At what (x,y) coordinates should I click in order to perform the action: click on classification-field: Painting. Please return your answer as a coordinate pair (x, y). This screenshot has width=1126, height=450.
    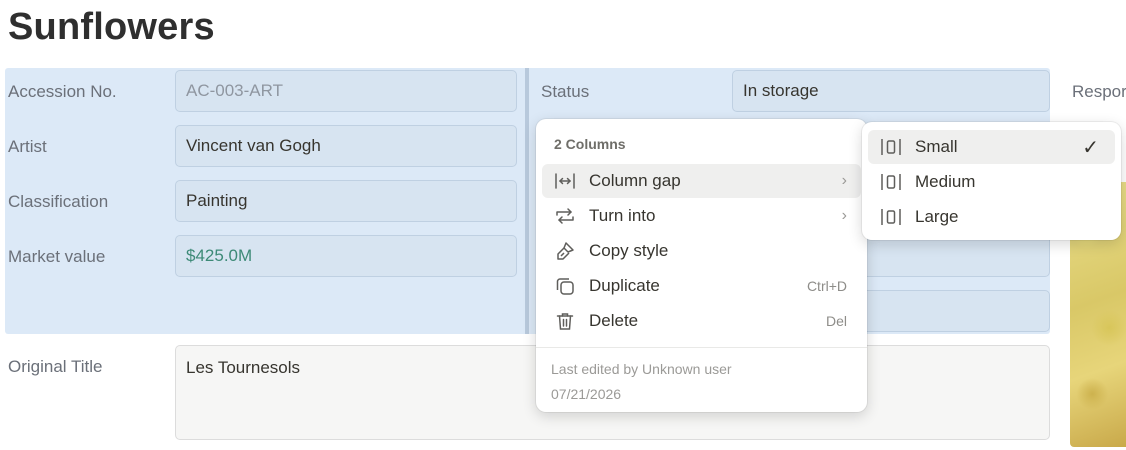
    Looking at the image, I should click on (346, 201).